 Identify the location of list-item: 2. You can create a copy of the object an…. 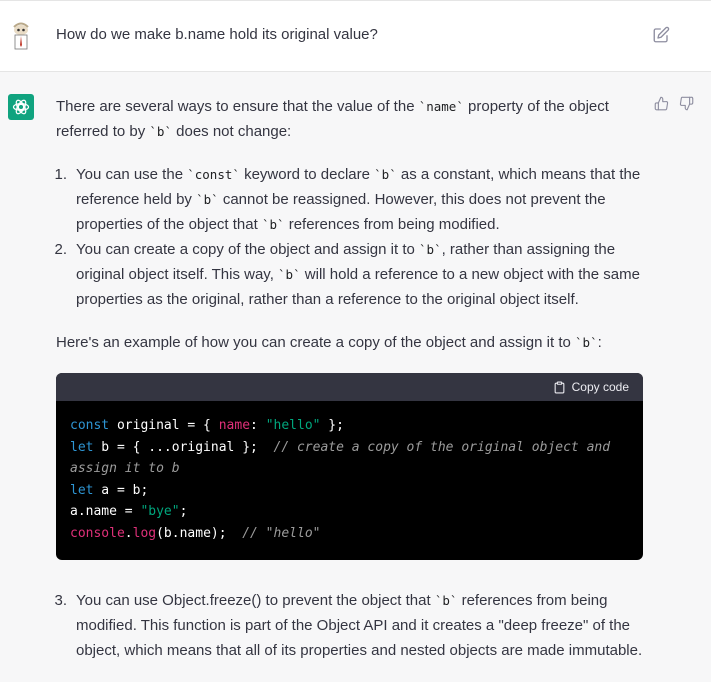
(350, 274).